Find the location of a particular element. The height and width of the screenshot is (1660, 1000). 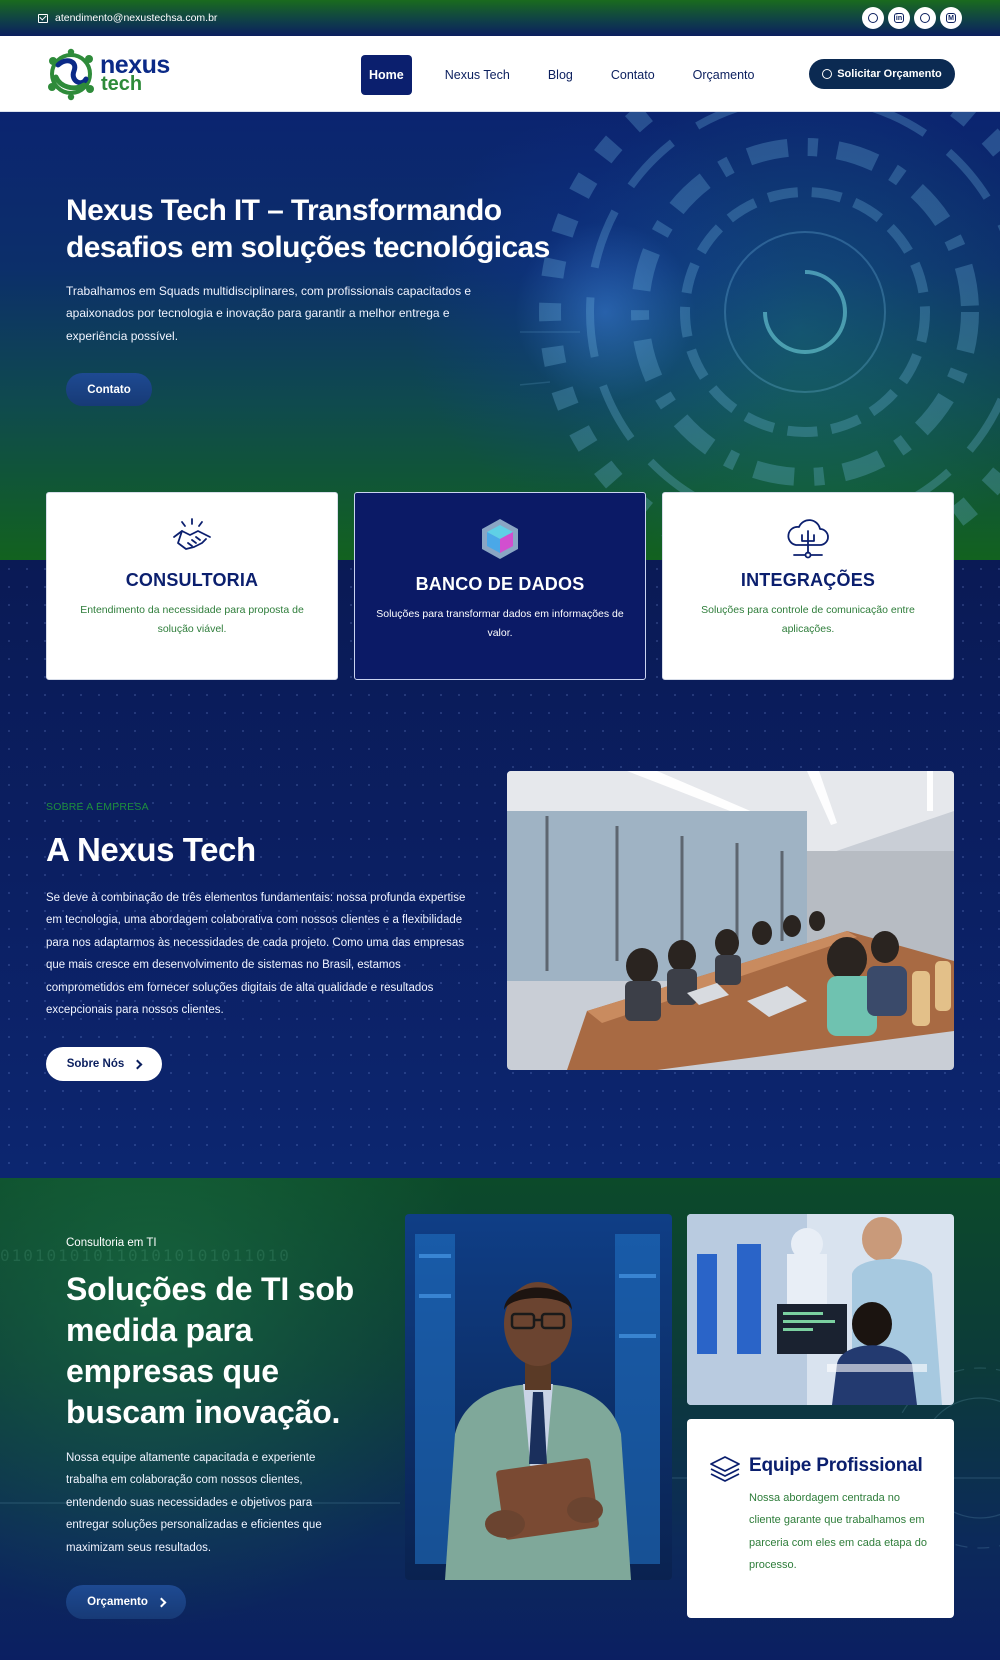

medium-icon: M is located at coordinates (951, 18).